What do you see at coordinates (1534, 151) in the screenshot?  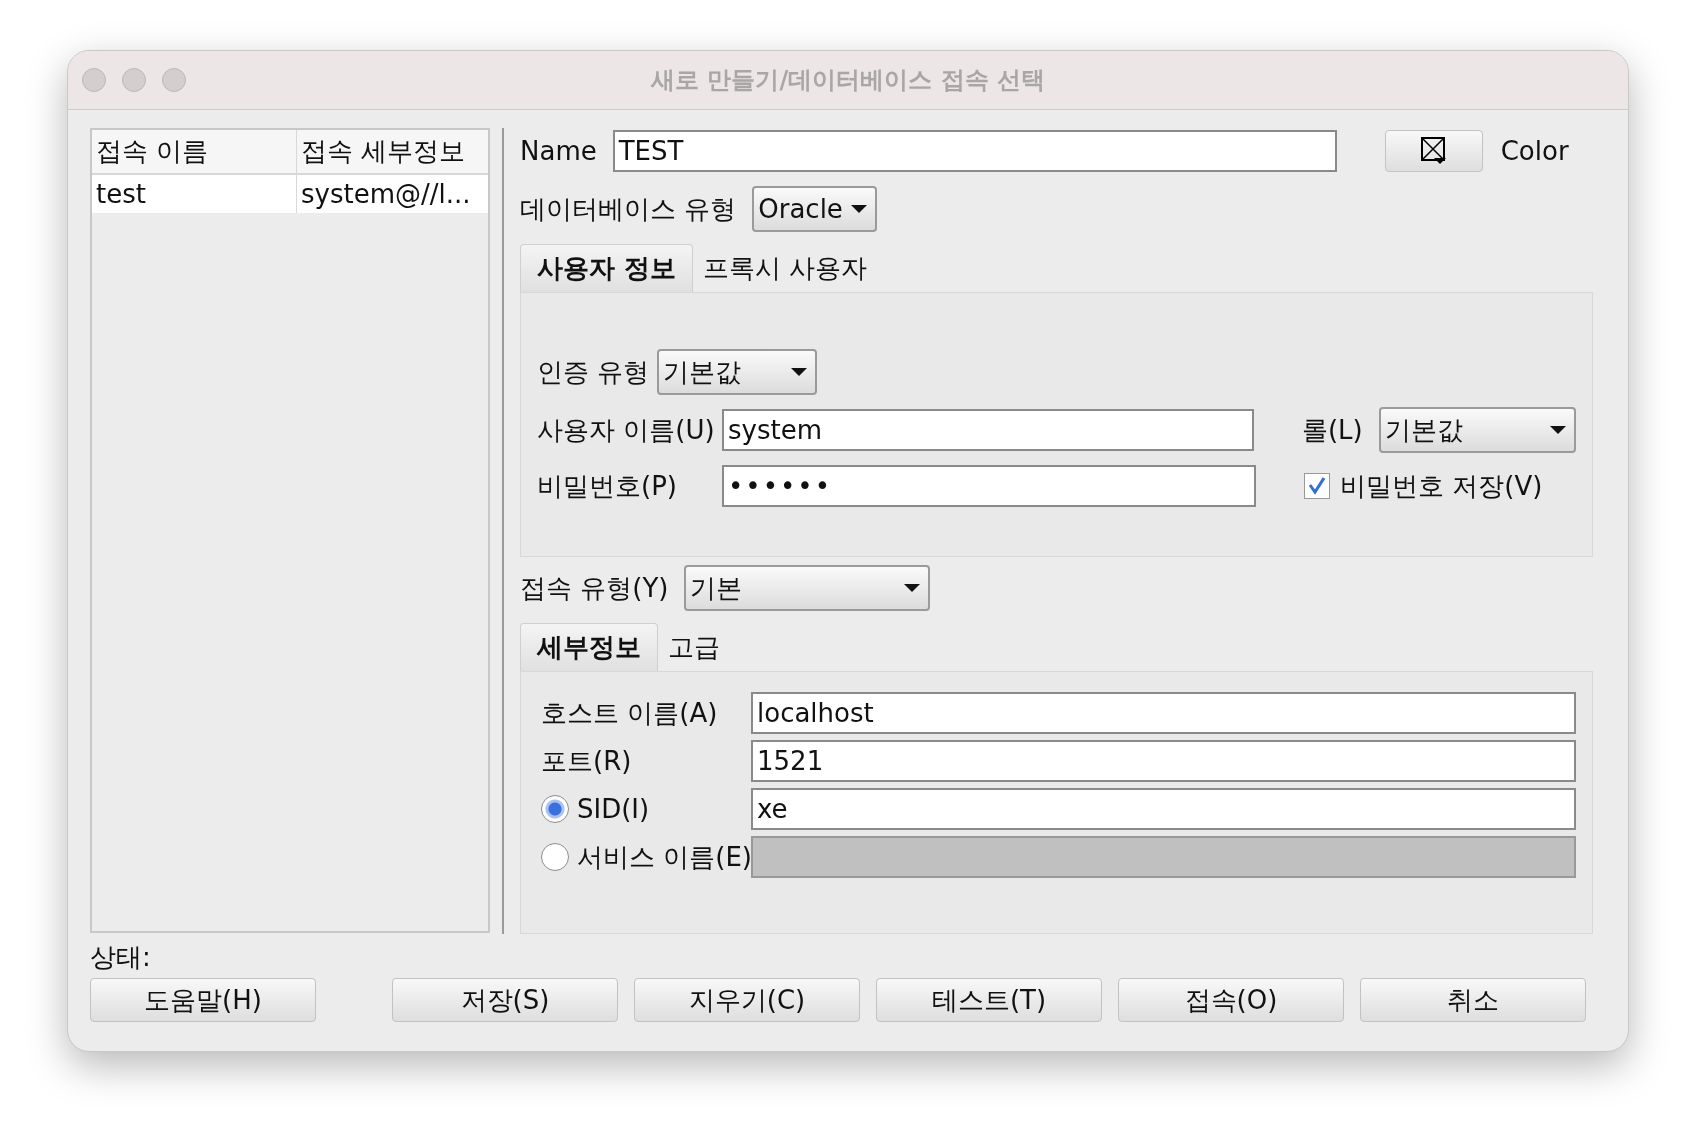 I see `color-label: Color` at bounding box center [1534, 151].